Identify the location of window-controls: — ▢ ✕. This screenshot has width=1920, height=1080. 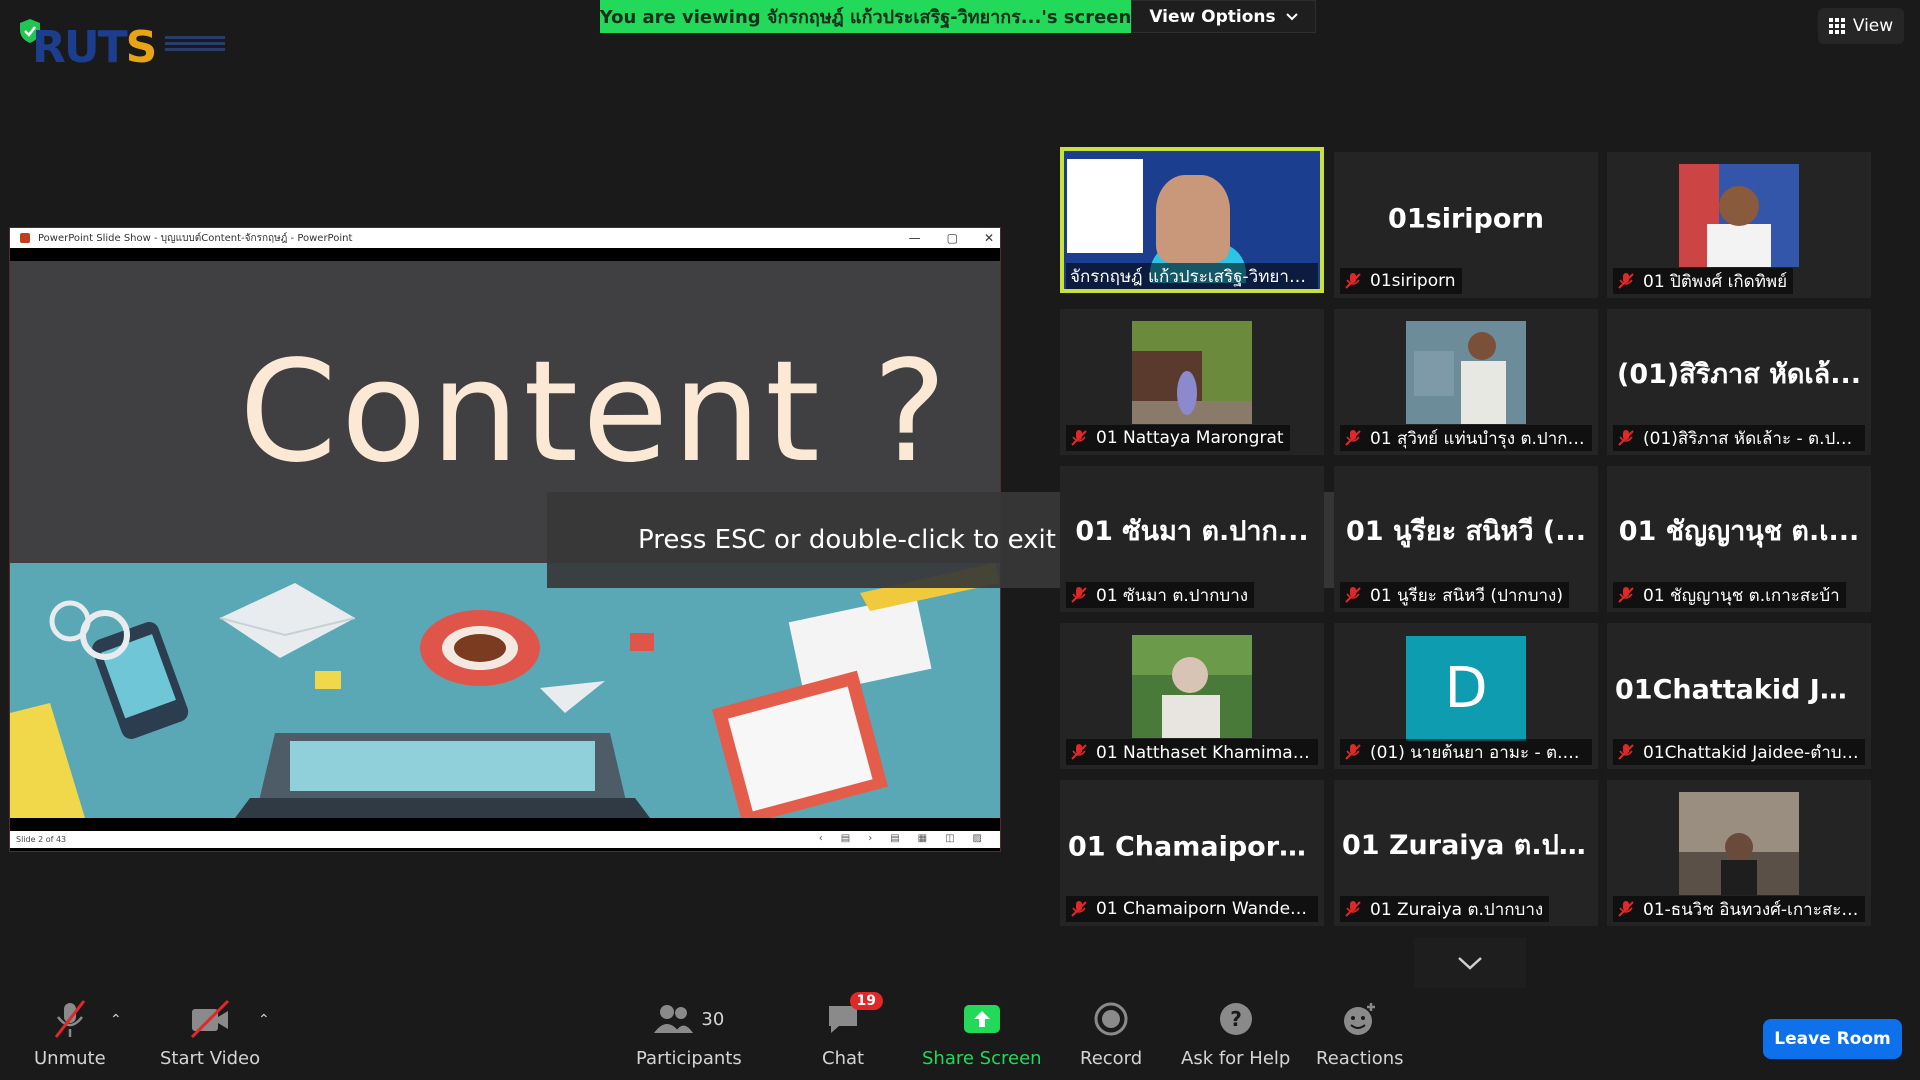
(951, 238).